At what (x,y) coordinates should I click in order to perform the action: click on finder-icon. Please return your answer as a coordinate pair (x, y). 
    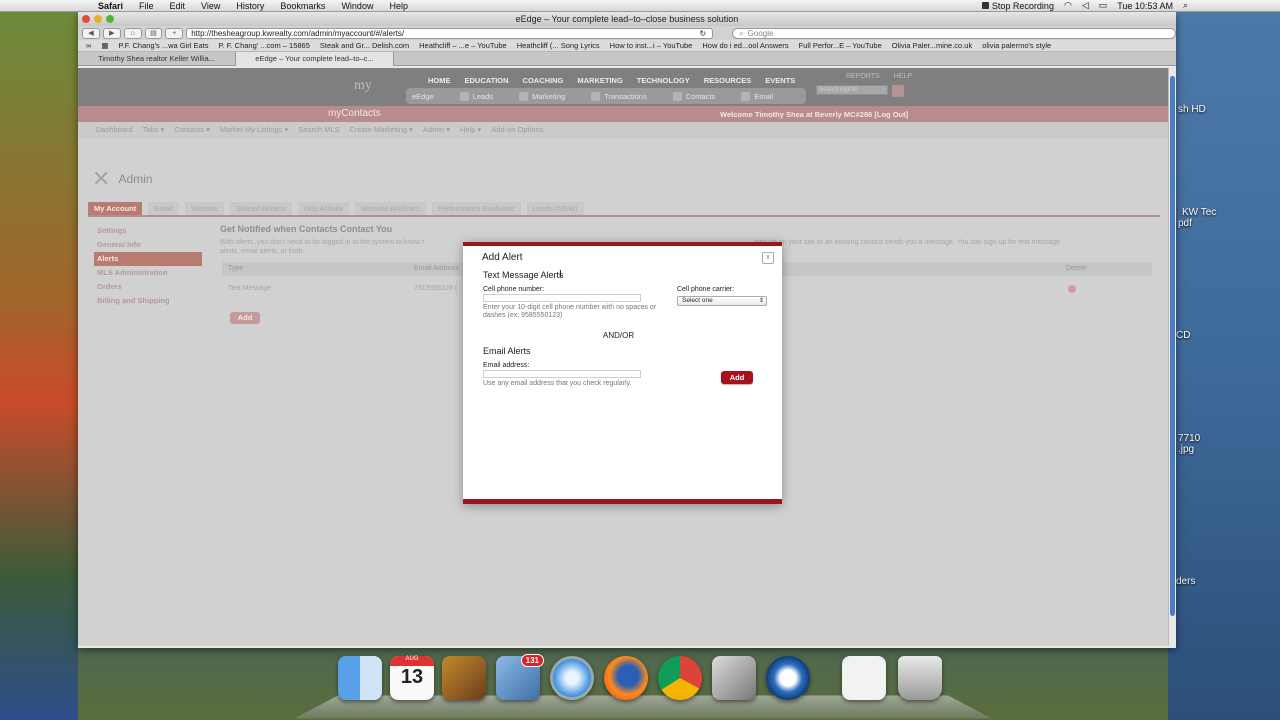
    Looking at the image, I should click on (360, 678).